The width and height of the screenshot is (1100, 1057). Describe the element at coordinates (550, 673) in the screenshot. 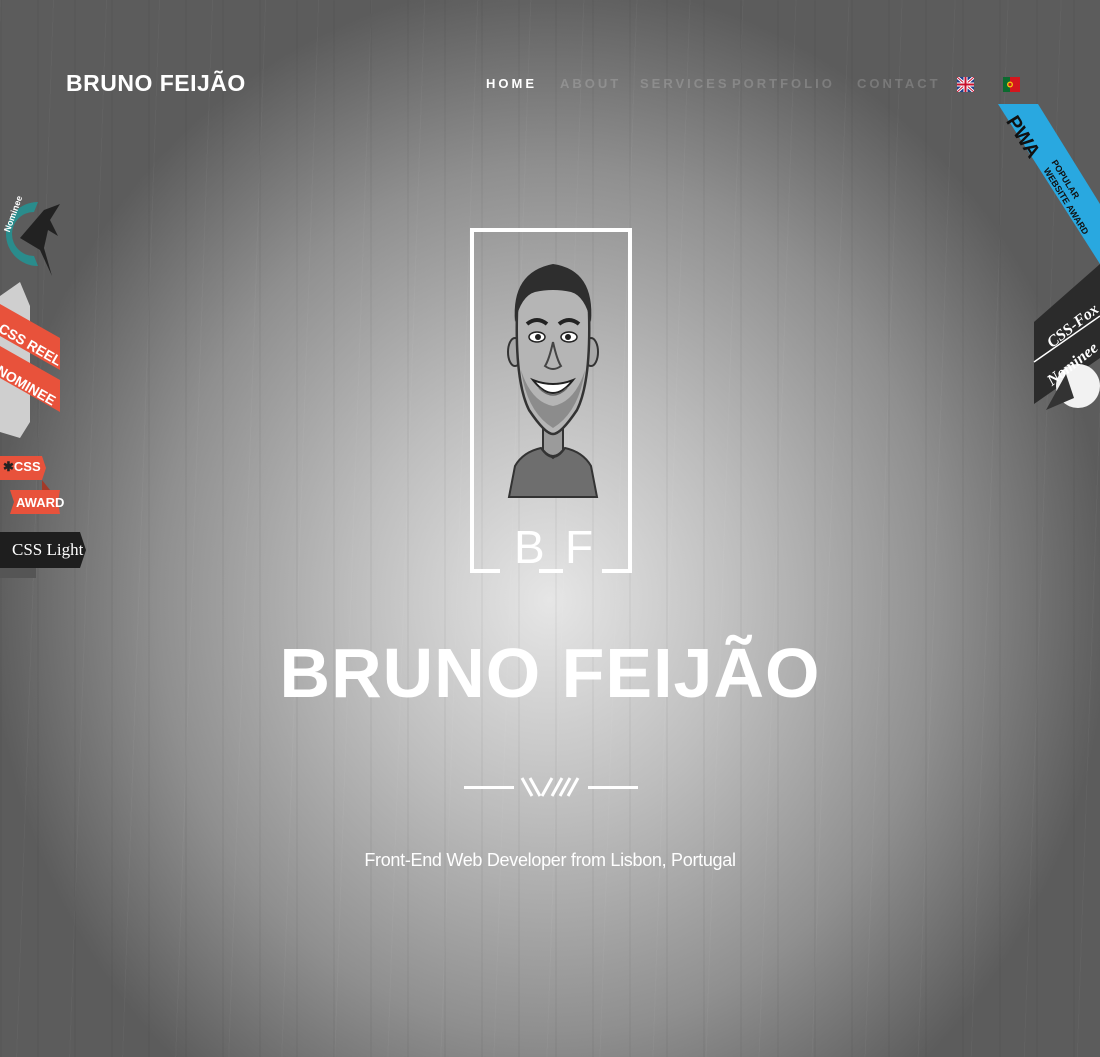

I see `hero-name: BRUNO FEIJÃO` at that location.